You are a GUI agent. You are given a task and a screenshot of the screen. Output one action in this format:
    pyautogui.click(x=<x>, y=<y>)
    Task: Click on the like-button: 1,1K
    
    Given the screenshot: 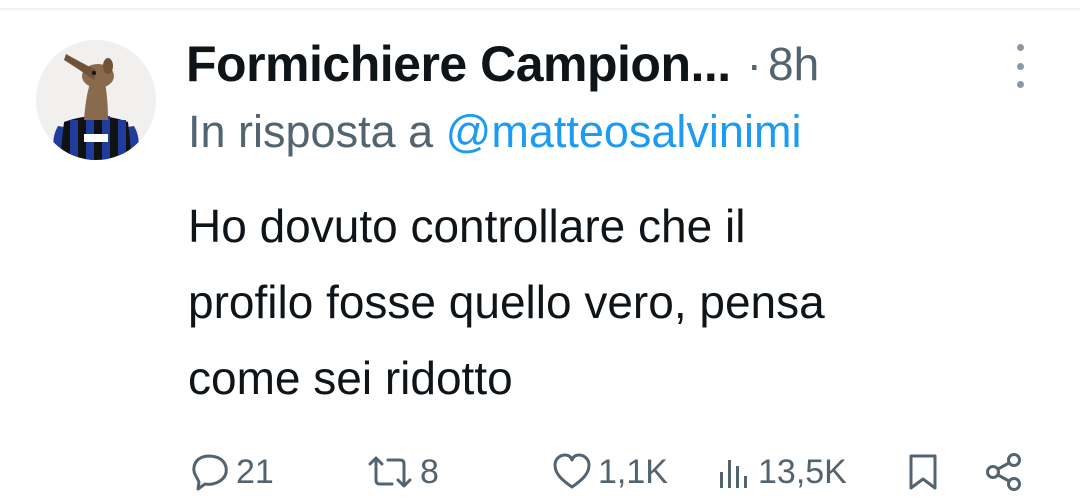 What is the action you would take?
    pyautogui.click(x=610, y=472)
    